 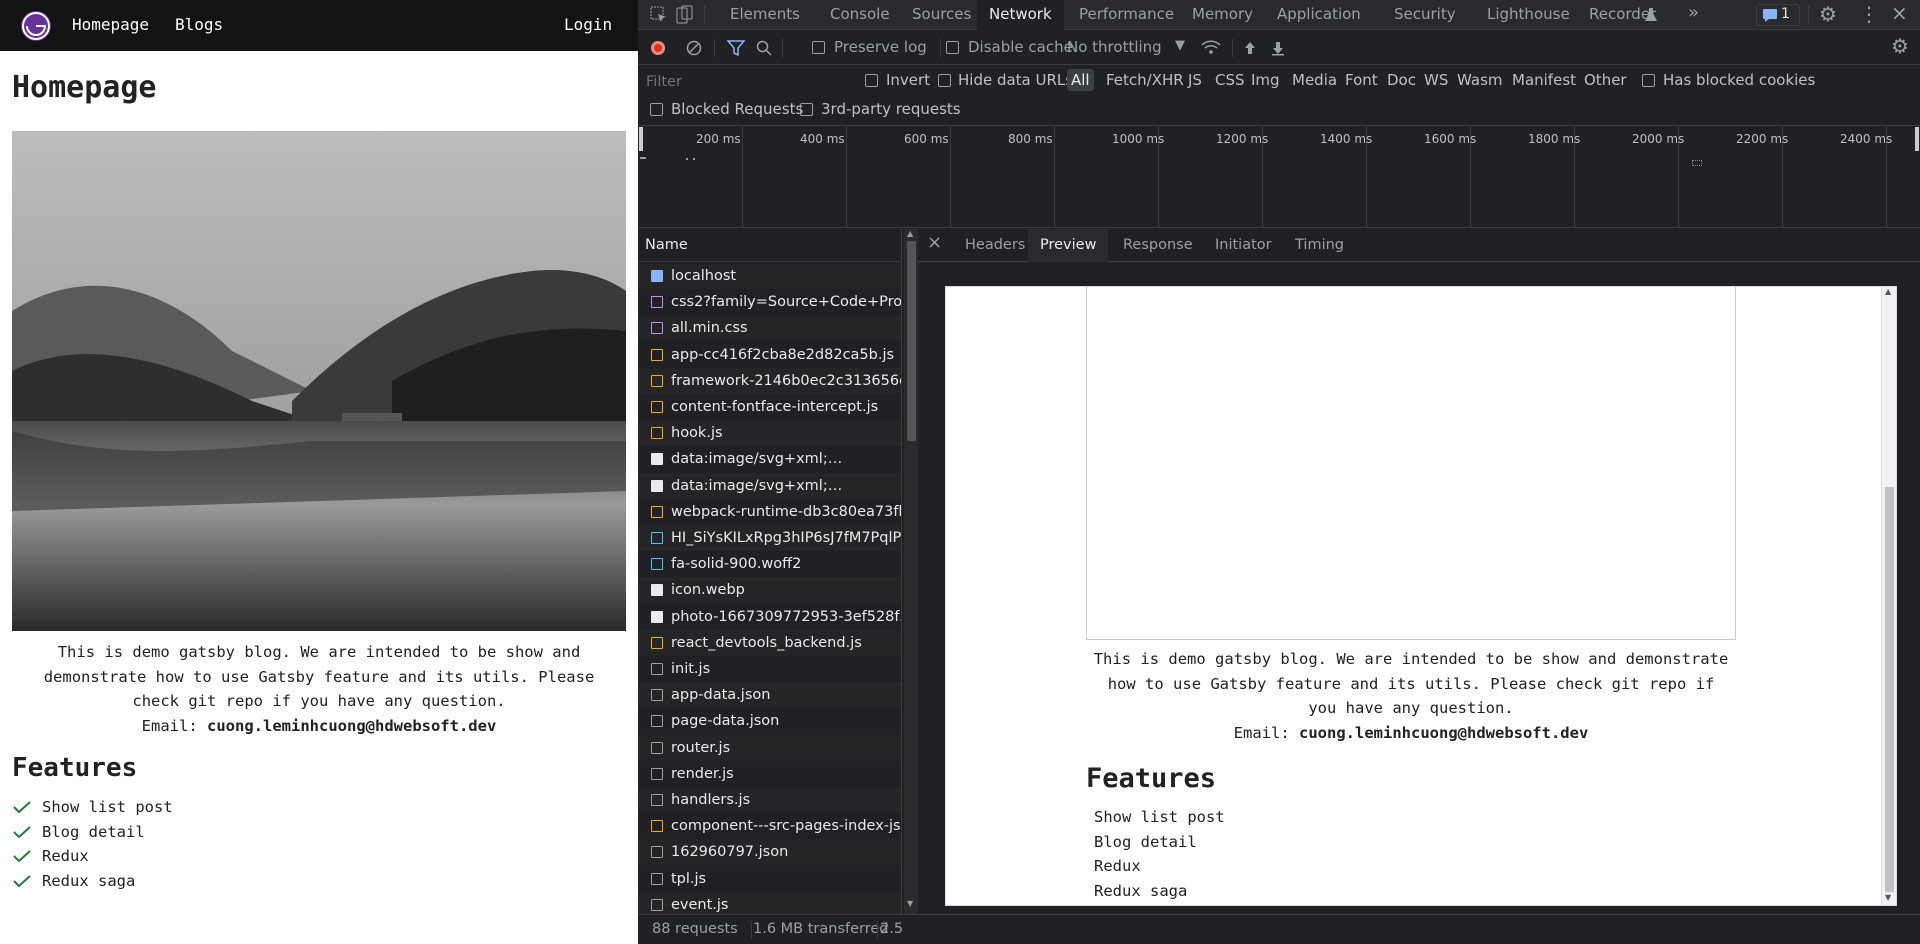 I want to click on filter-input, so click(x=741, y=82).